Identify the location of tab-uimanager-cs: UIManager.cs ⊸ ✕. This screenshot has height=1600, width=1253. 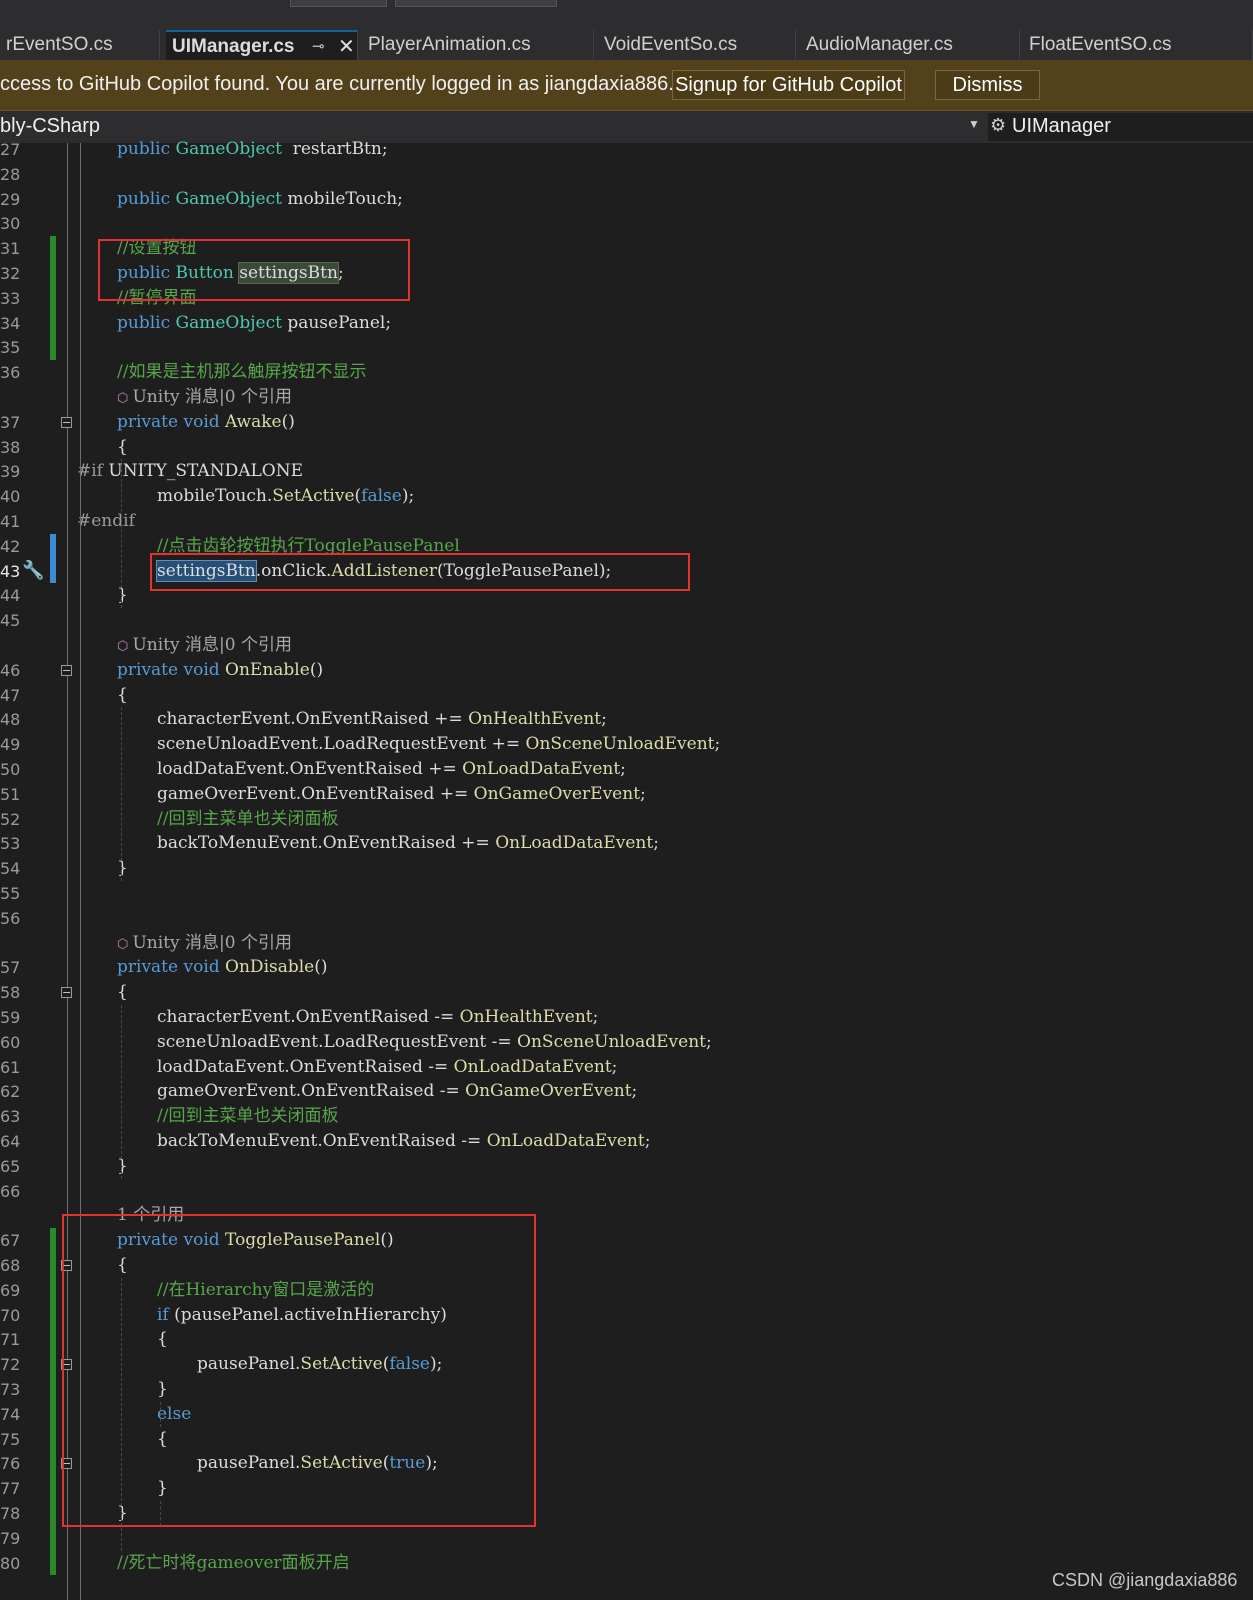
(262, 45).